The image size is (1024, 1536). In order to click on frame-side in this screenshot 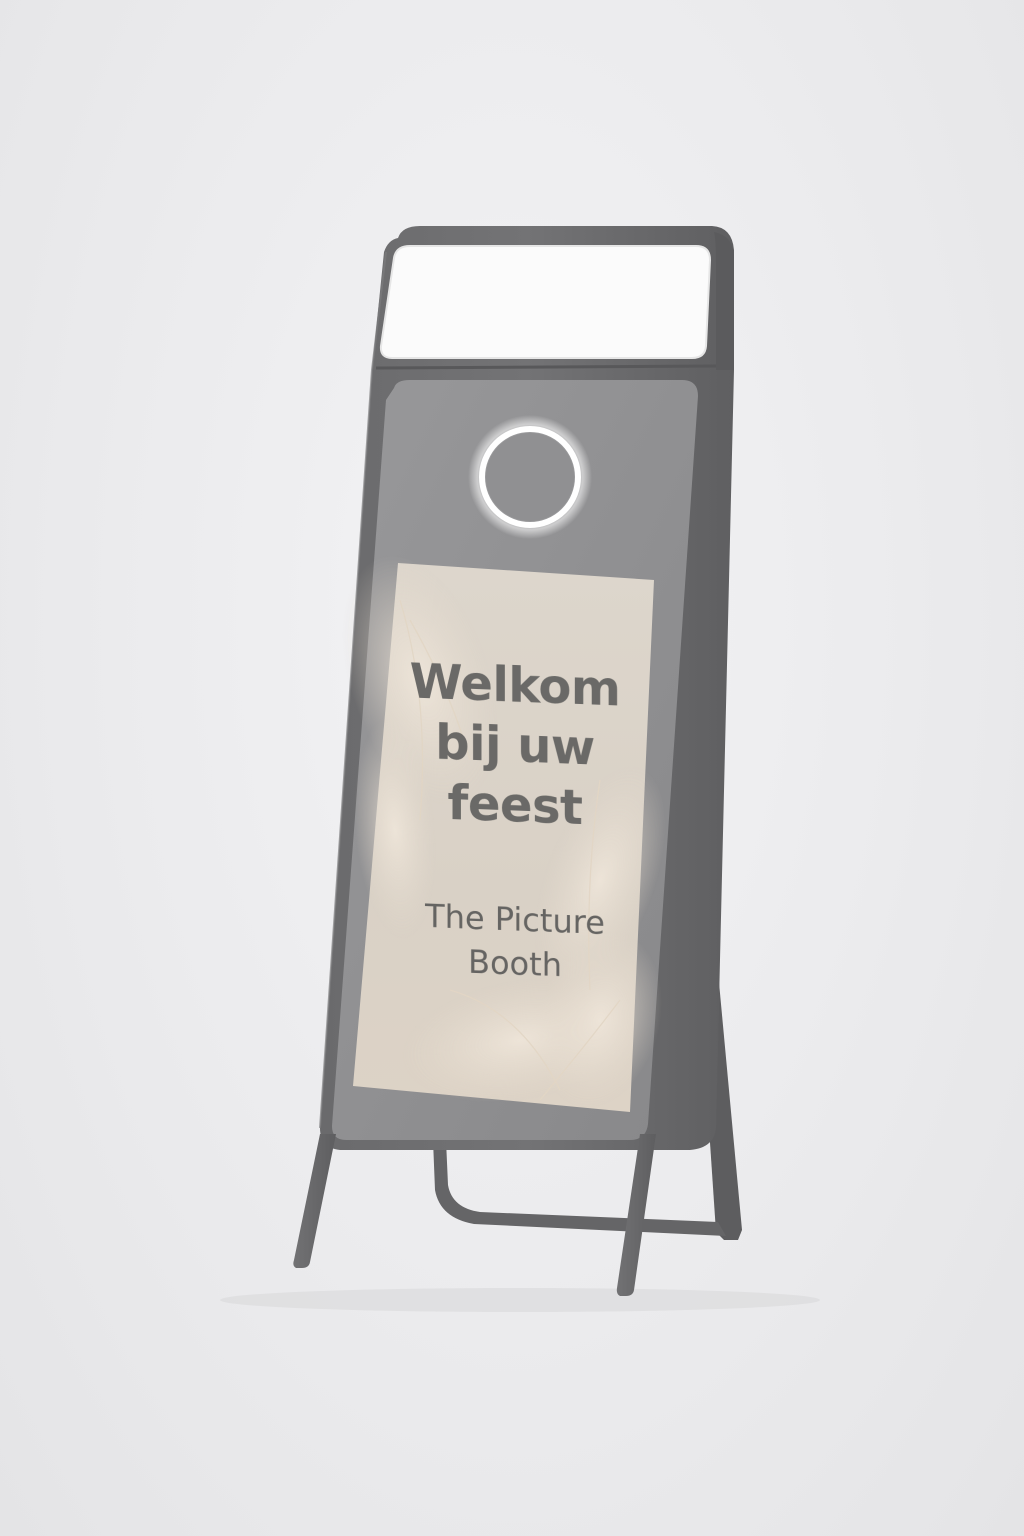, I will do `click(724, 301)`.